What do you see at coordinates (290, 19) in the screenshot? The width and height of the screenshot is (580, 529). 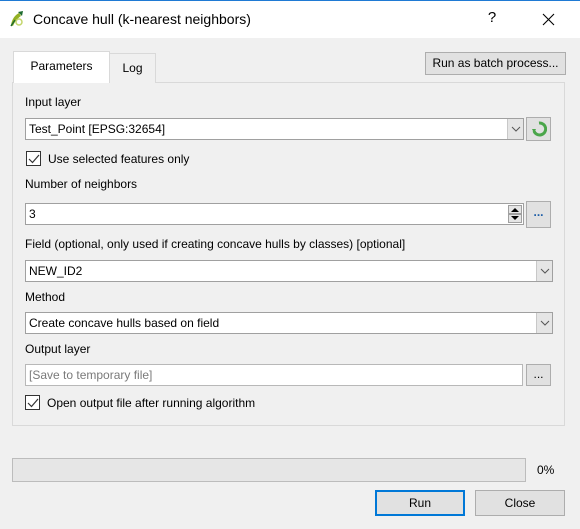 I see `title-bar: Concave hull (k-nearest neighbors) ?` at bounding box center [290, 19].